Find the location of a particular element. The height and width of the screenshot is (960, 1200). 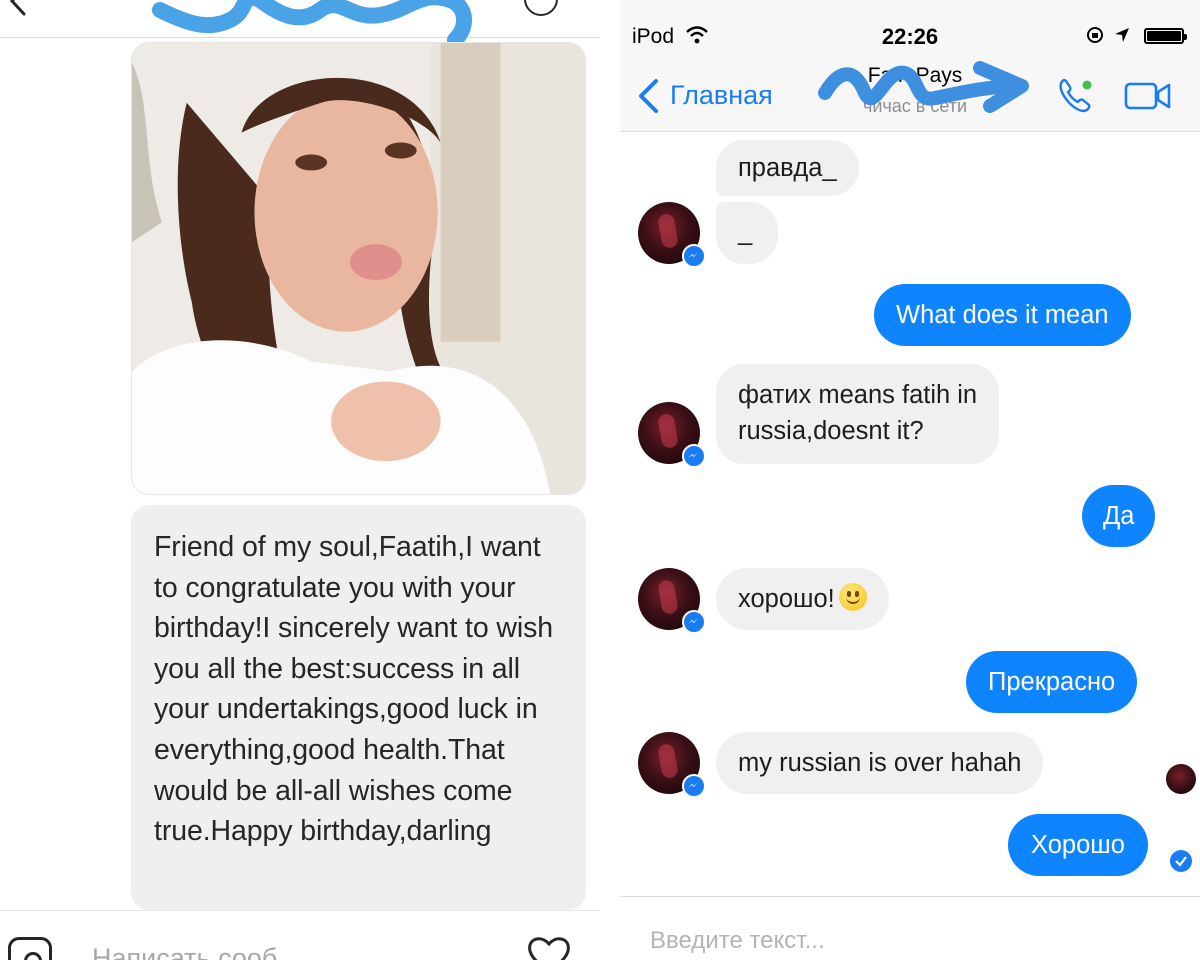

outgoing-message: Да is located at coordinates (1119, 516).